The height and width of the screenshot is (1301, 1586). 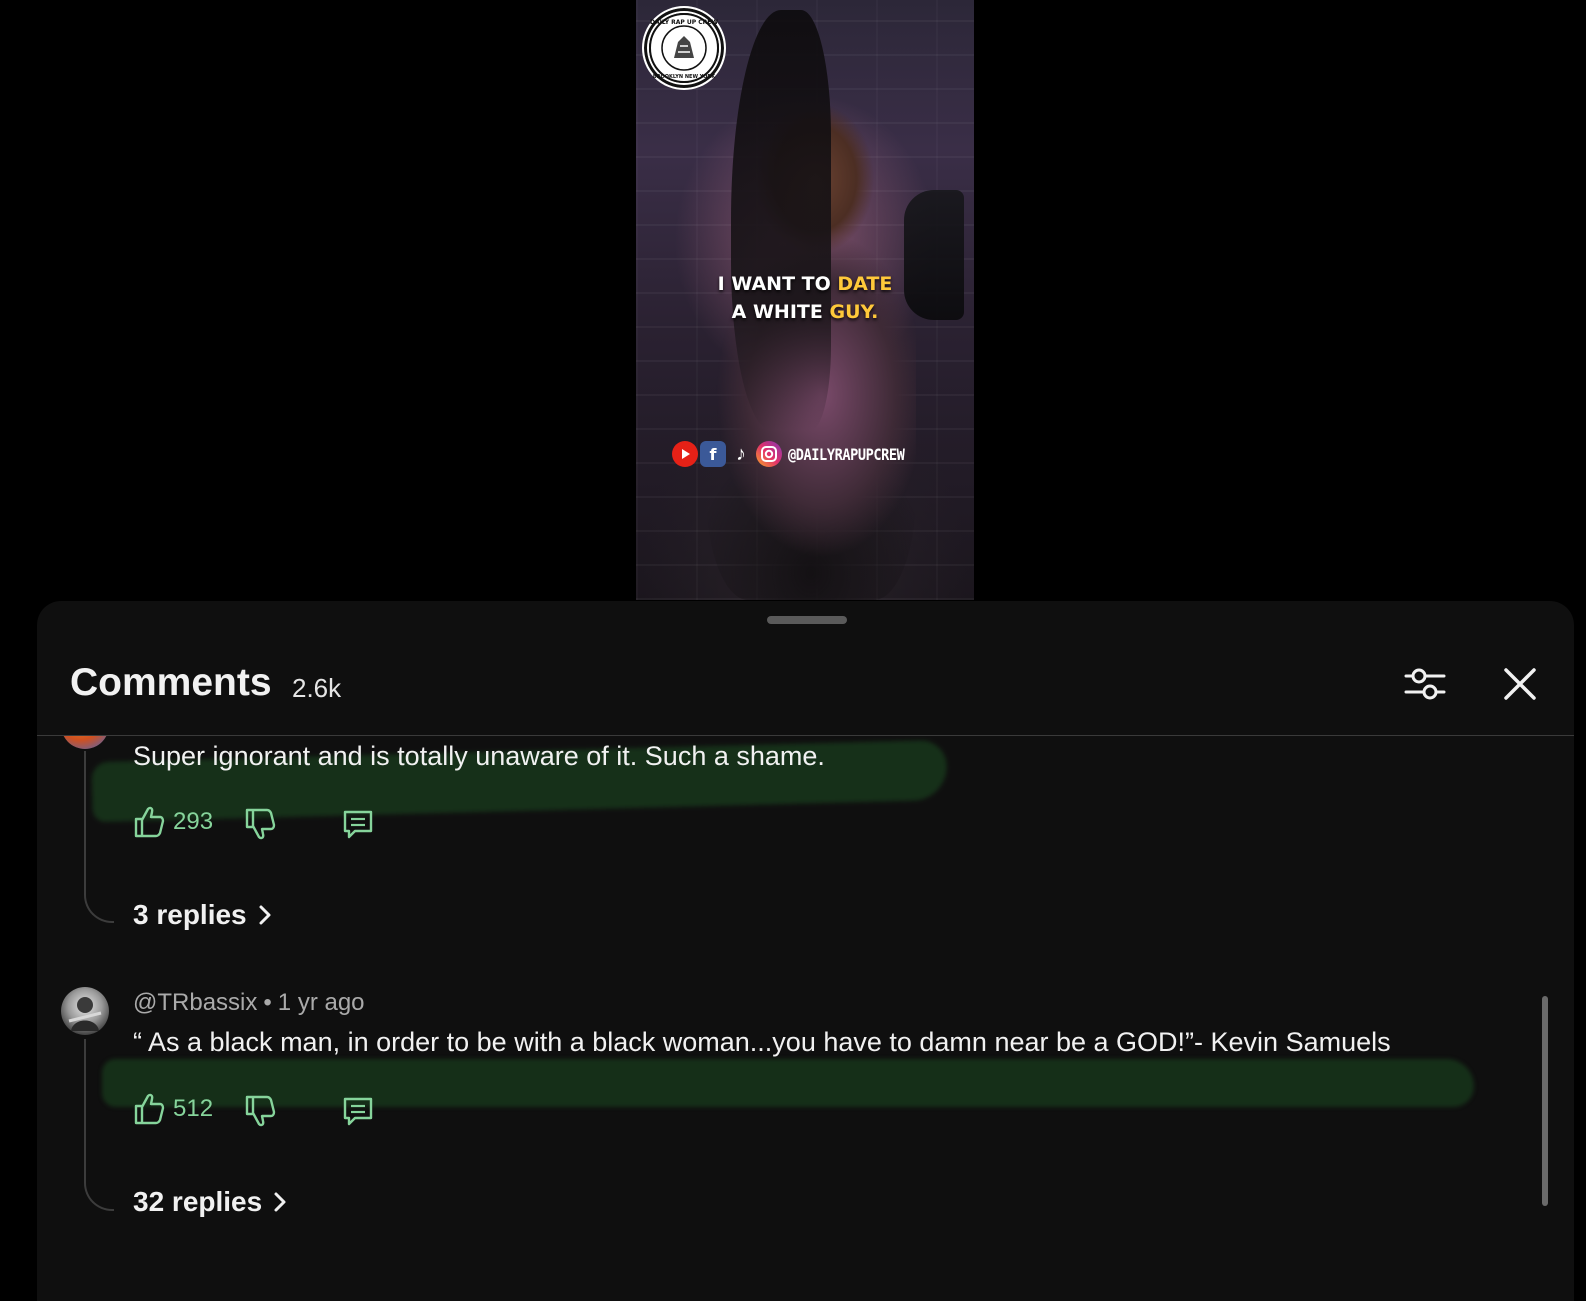 What do you see at coordinates (741, 453) in the screenshot?
I see `tiktok-icon: ♪` at bounding box center [741, 453].